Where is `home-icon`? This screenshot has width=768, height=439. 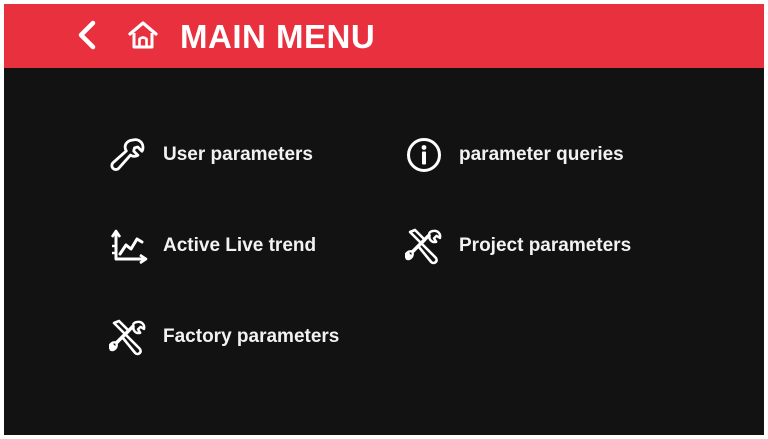 home-icon is located at coordinates (143, 37).